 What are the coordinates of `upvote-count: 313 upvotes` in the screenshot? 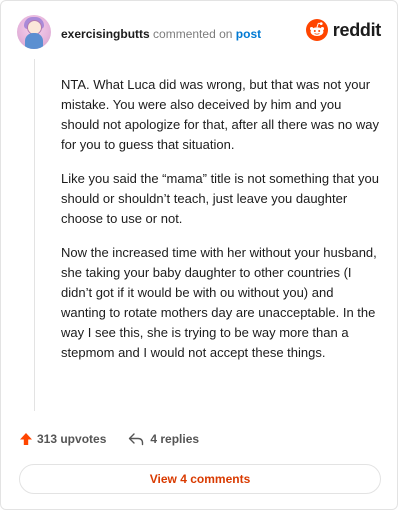 It's located at (72, 439).